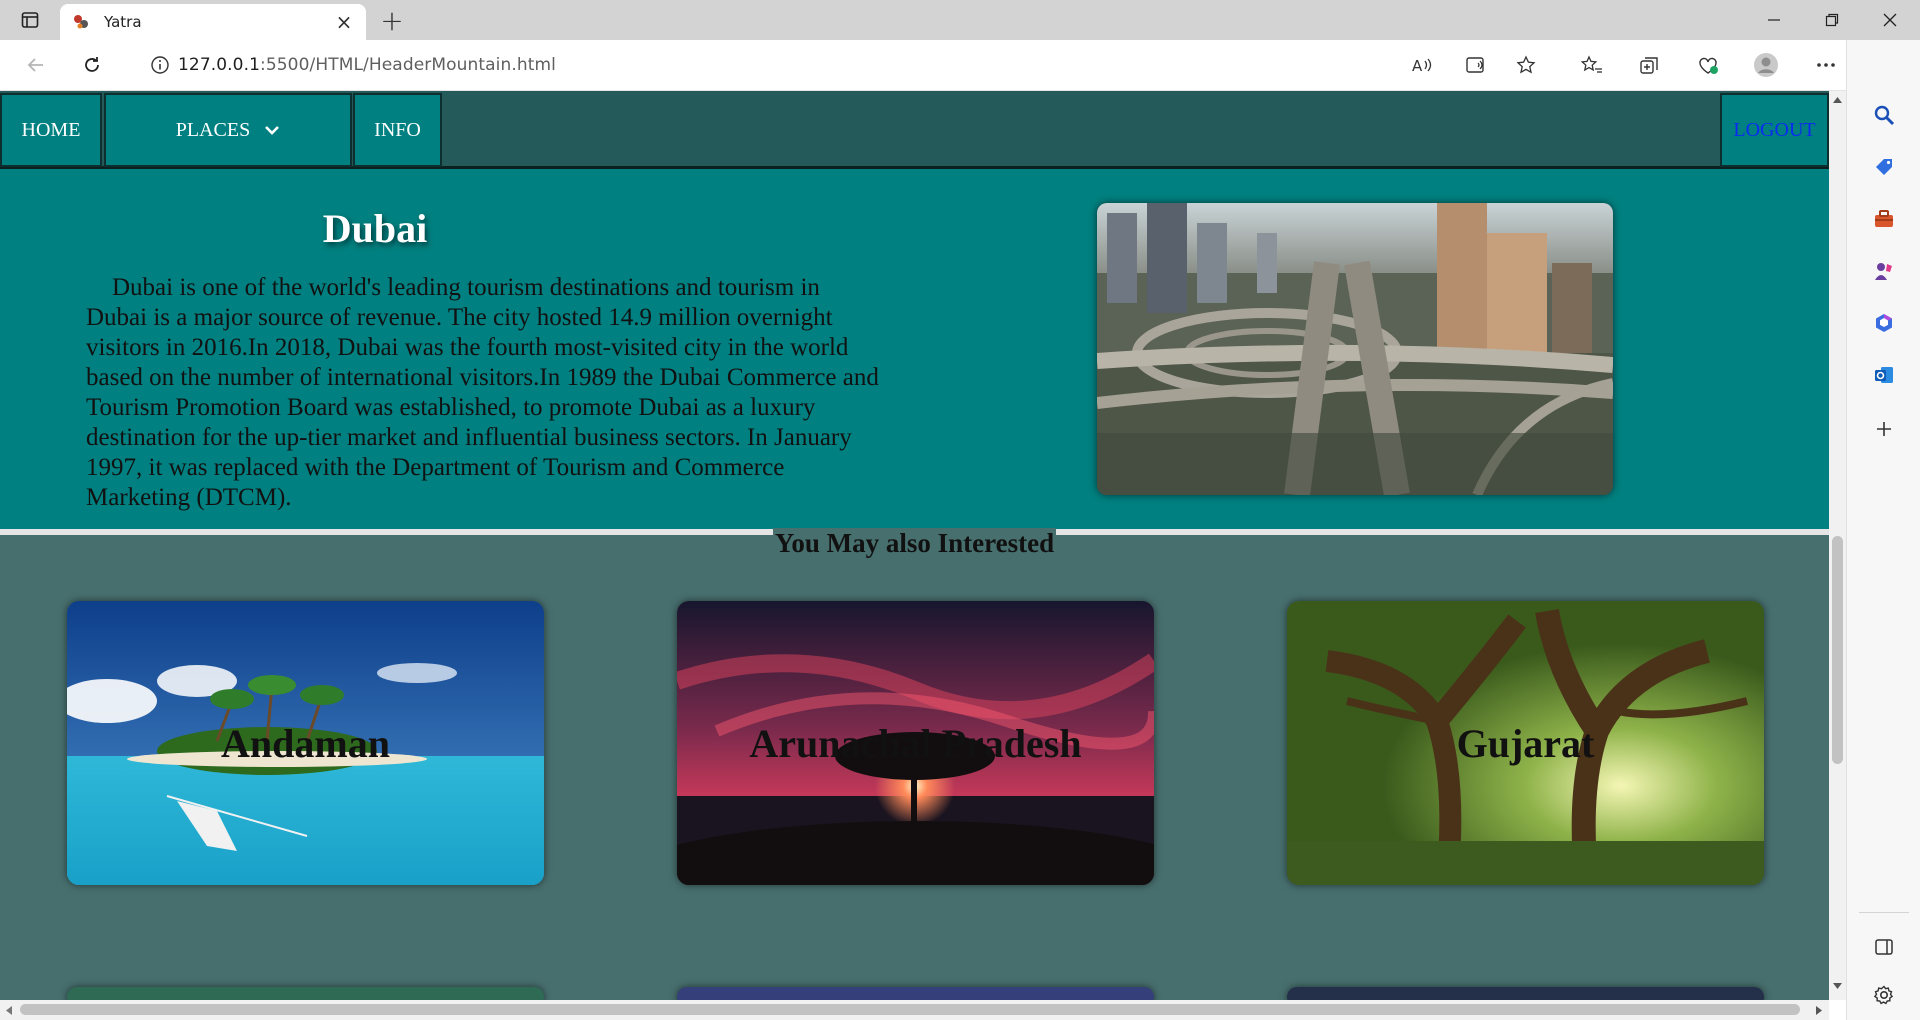 This screenshot has width=1920, height=1020. What do you see at coordinates (1476, 65) in the screenshot?
I see `immersive-reader-icon` at bounding box center [1476, 65].